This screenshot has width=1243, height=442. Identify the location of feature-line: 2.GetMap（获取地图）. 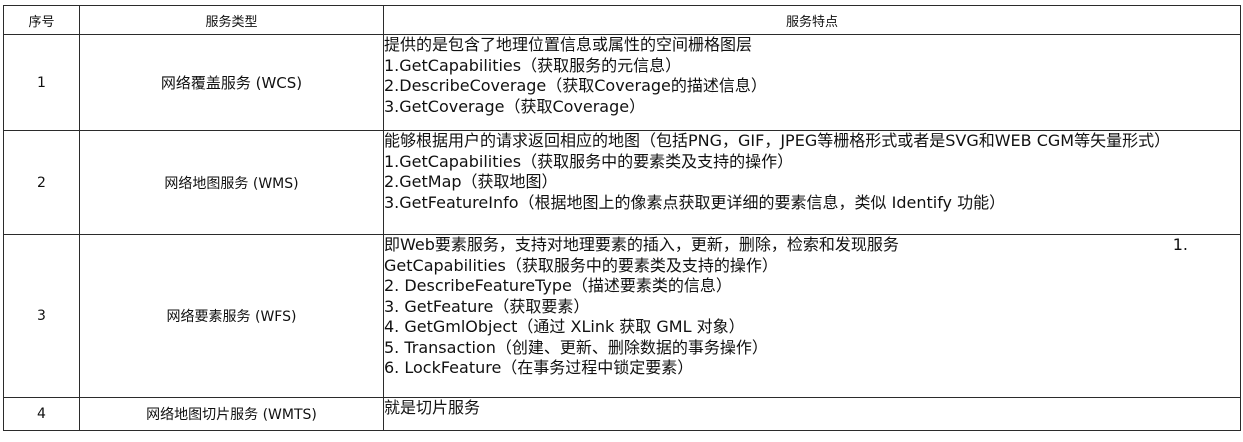
(471, 181).